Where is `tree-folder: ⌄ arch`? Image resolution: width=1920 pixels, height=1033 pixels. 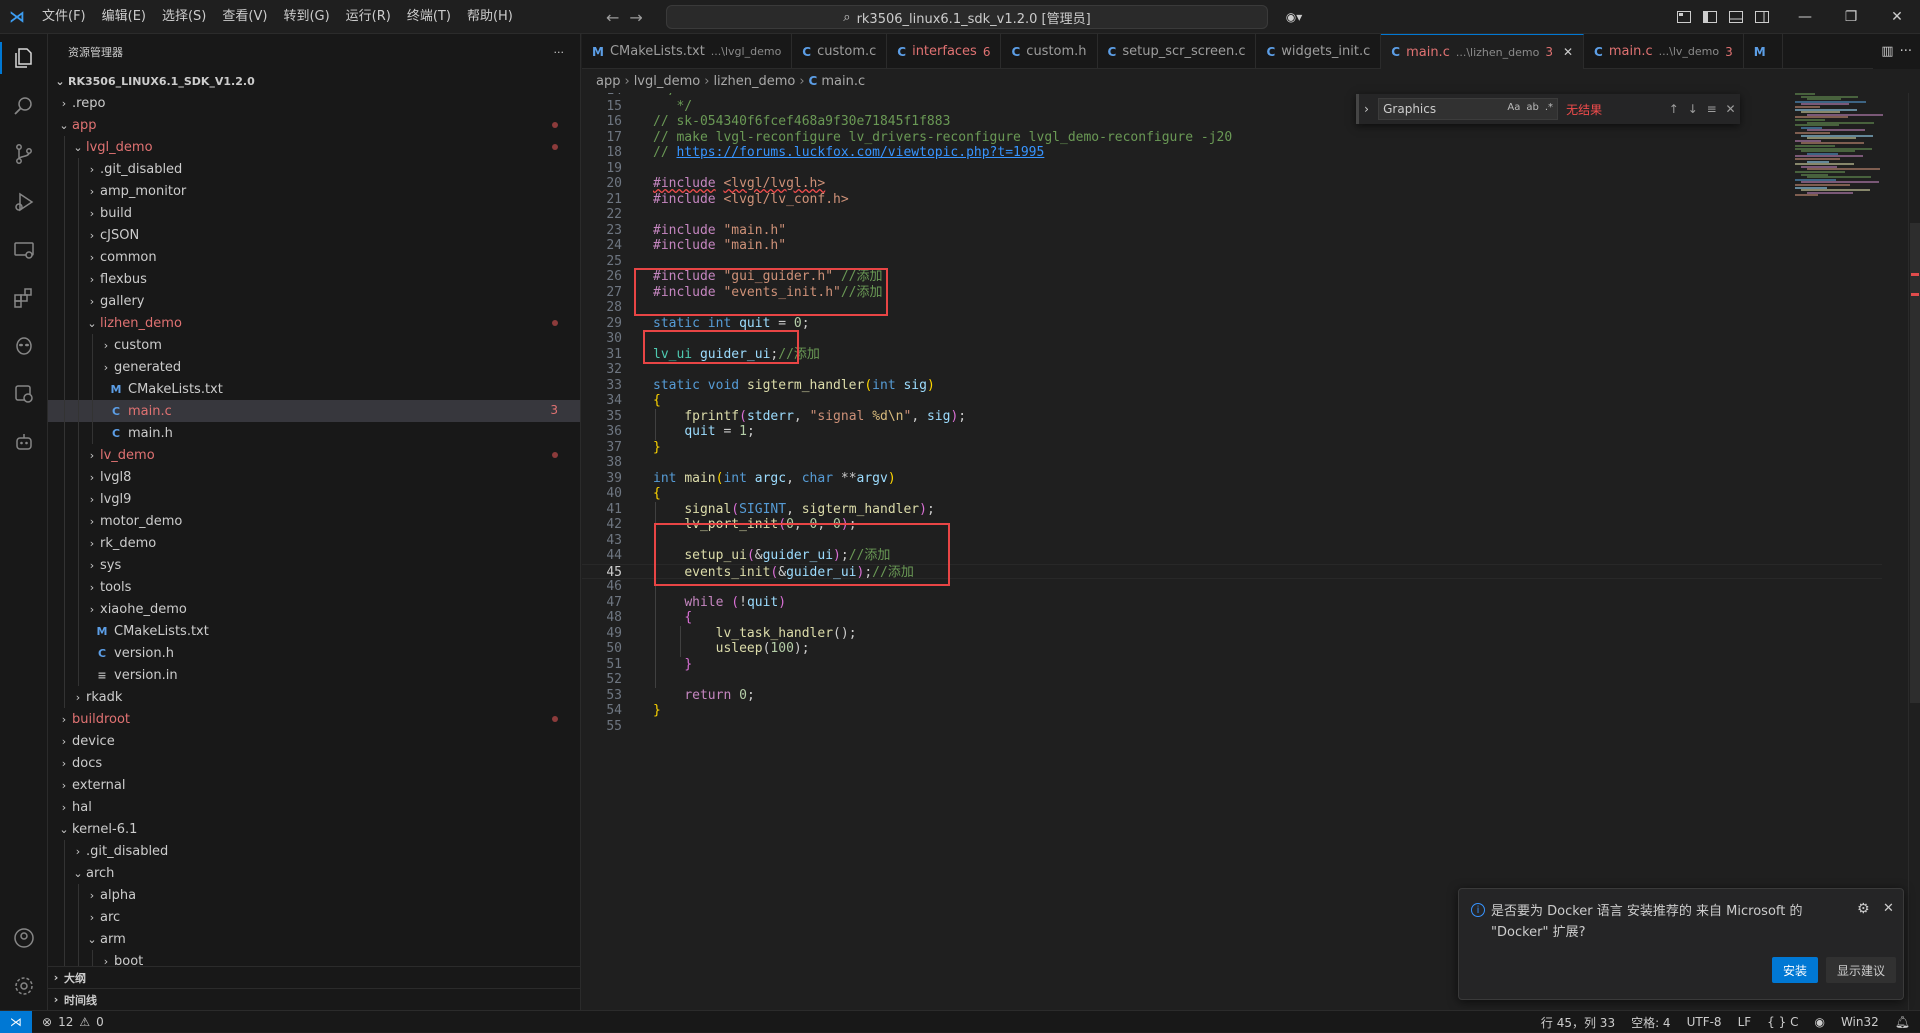
tree-folder: ⌄ arch is located at coordinates (314, 873).